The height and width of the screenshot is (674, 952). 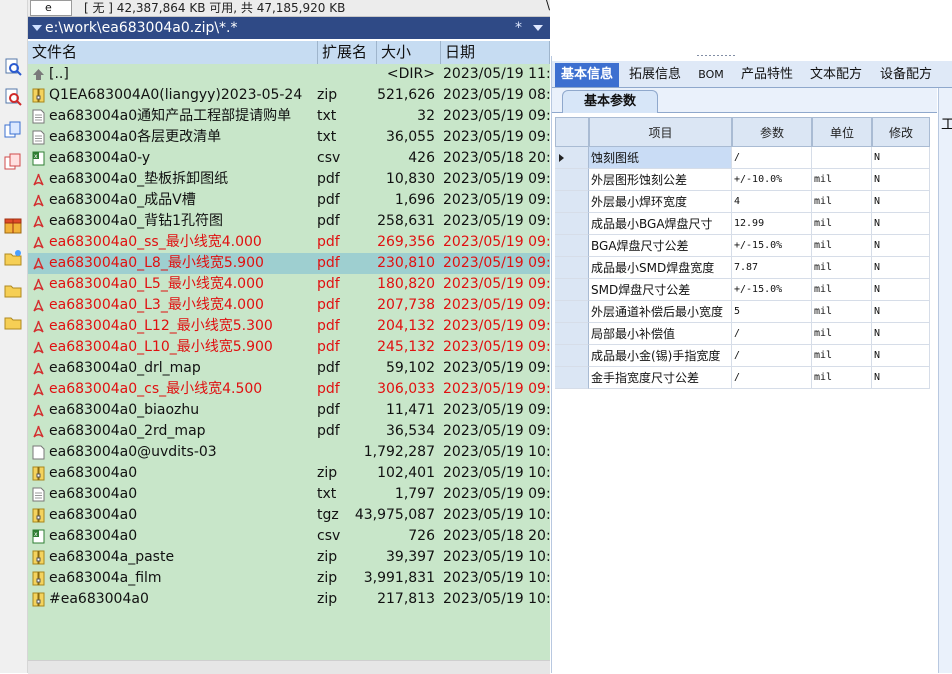 What do you see at coordinates (906, 75) in the screenshot?
I see `tab-equipment-recipe: 设备配方` at bounding box center [906, 75].